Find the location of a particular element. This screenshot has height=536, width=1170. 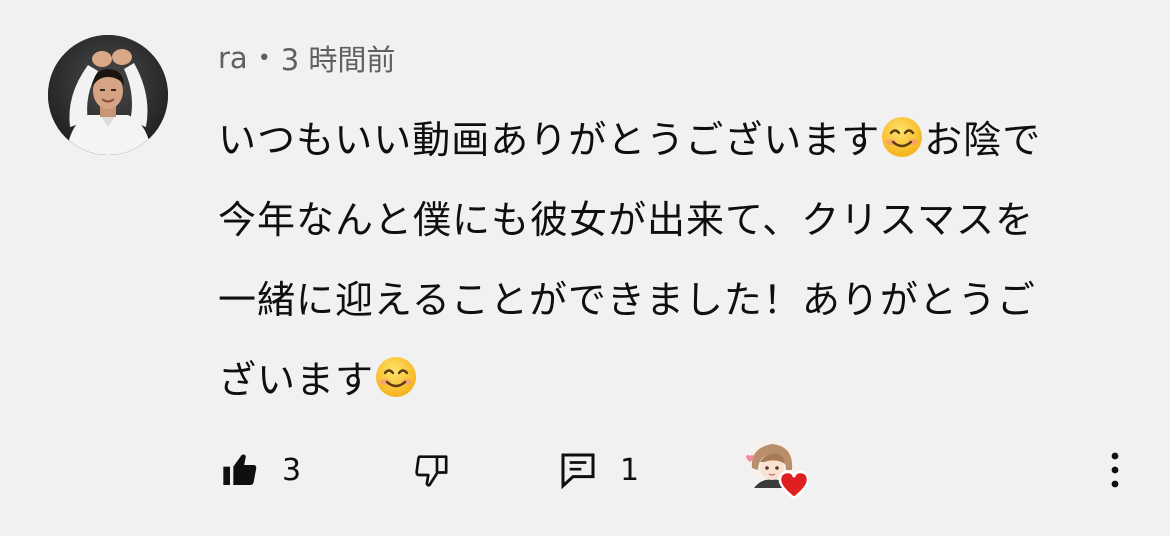

reply-count: 1 is located at coordinates (630, 470).